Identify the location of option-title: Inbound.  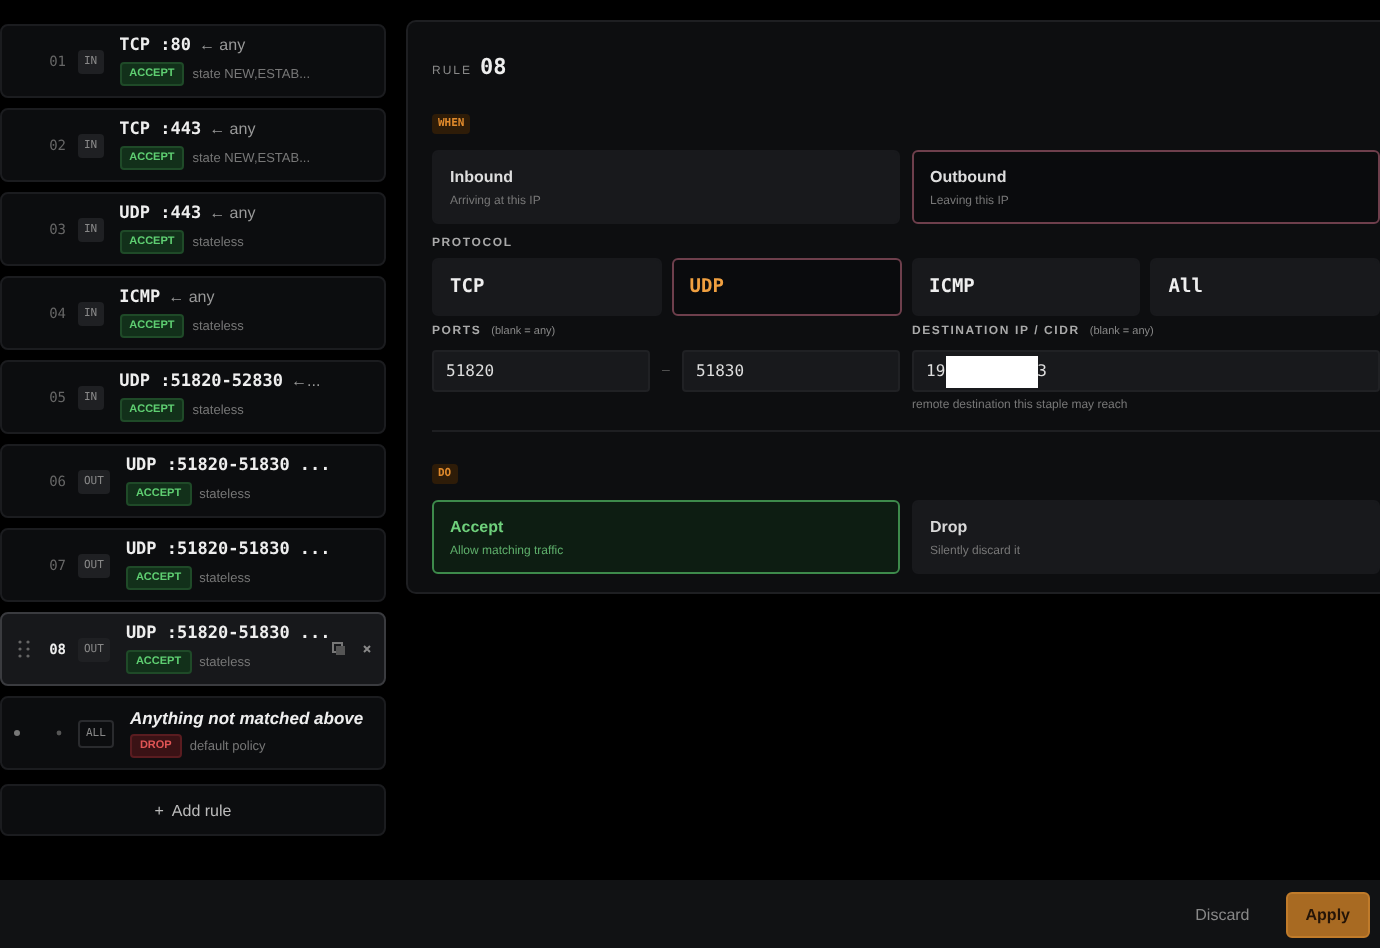
(483, 176).